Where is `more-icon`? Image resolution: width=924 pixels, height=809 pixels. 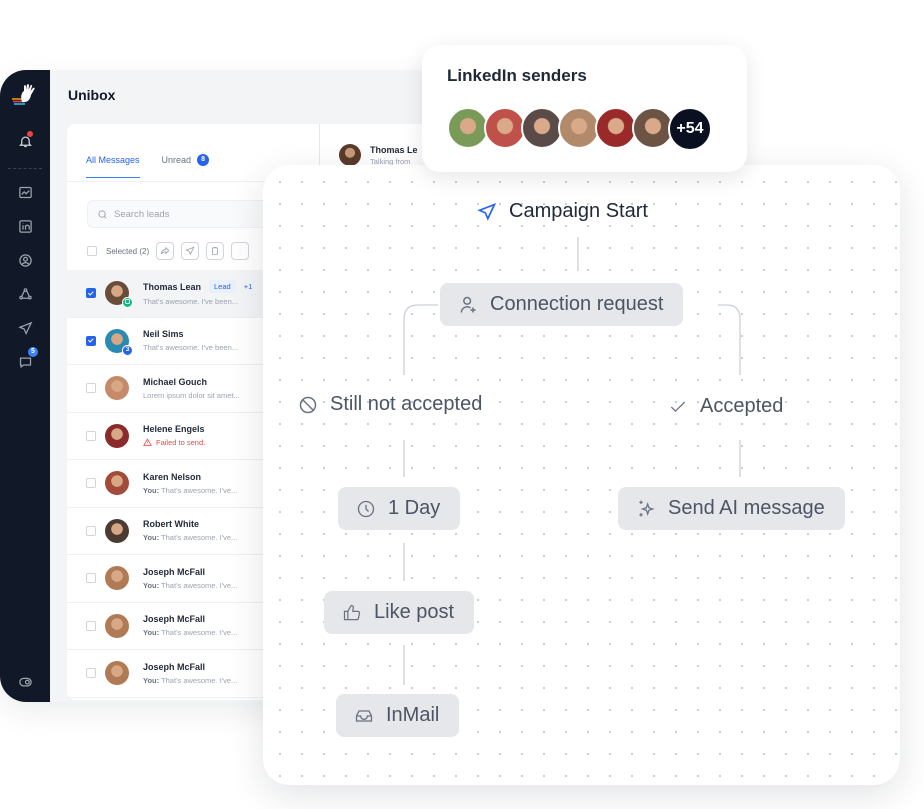 more-icon is located at coordinates (240, 251).